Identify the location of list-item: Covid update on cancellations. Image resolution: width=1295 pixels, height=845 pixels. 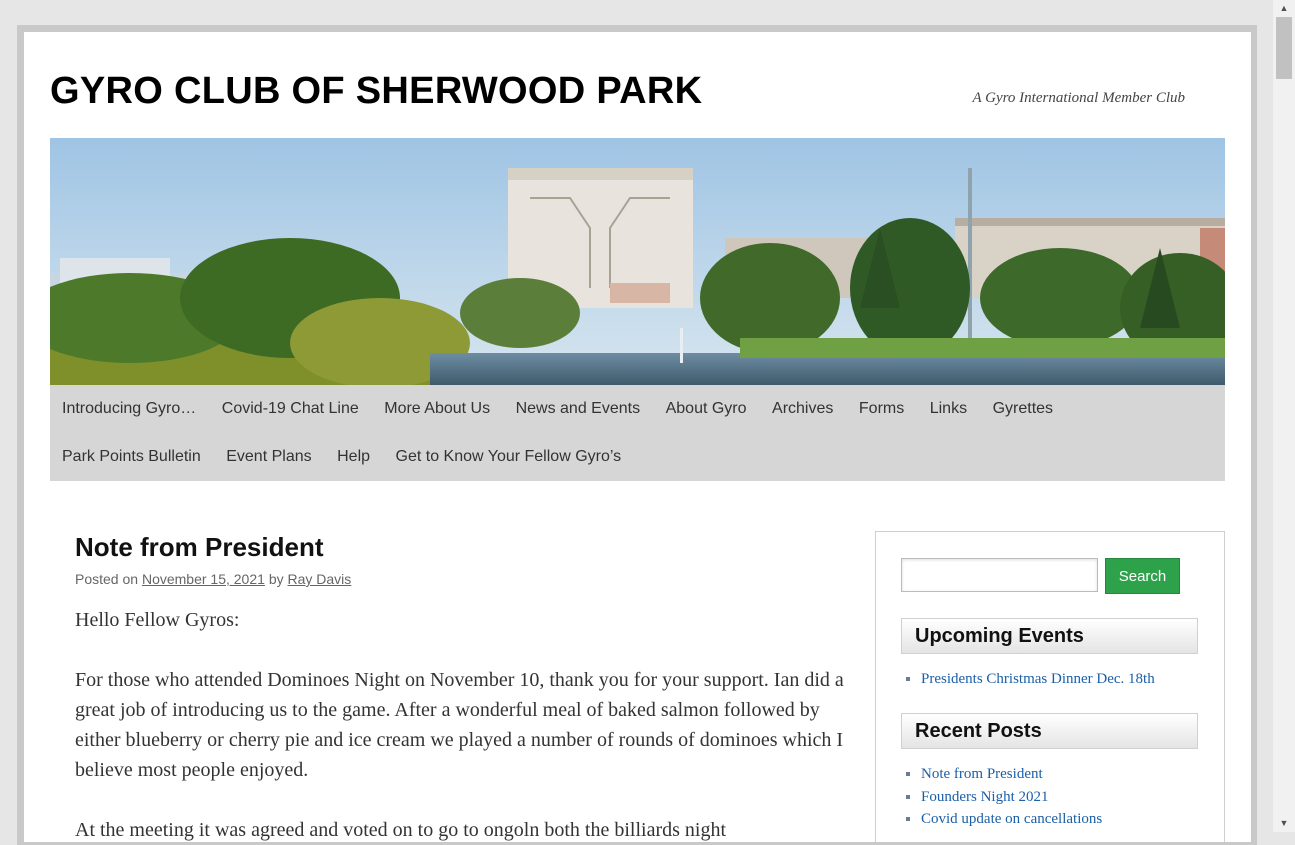
(1011, 819).